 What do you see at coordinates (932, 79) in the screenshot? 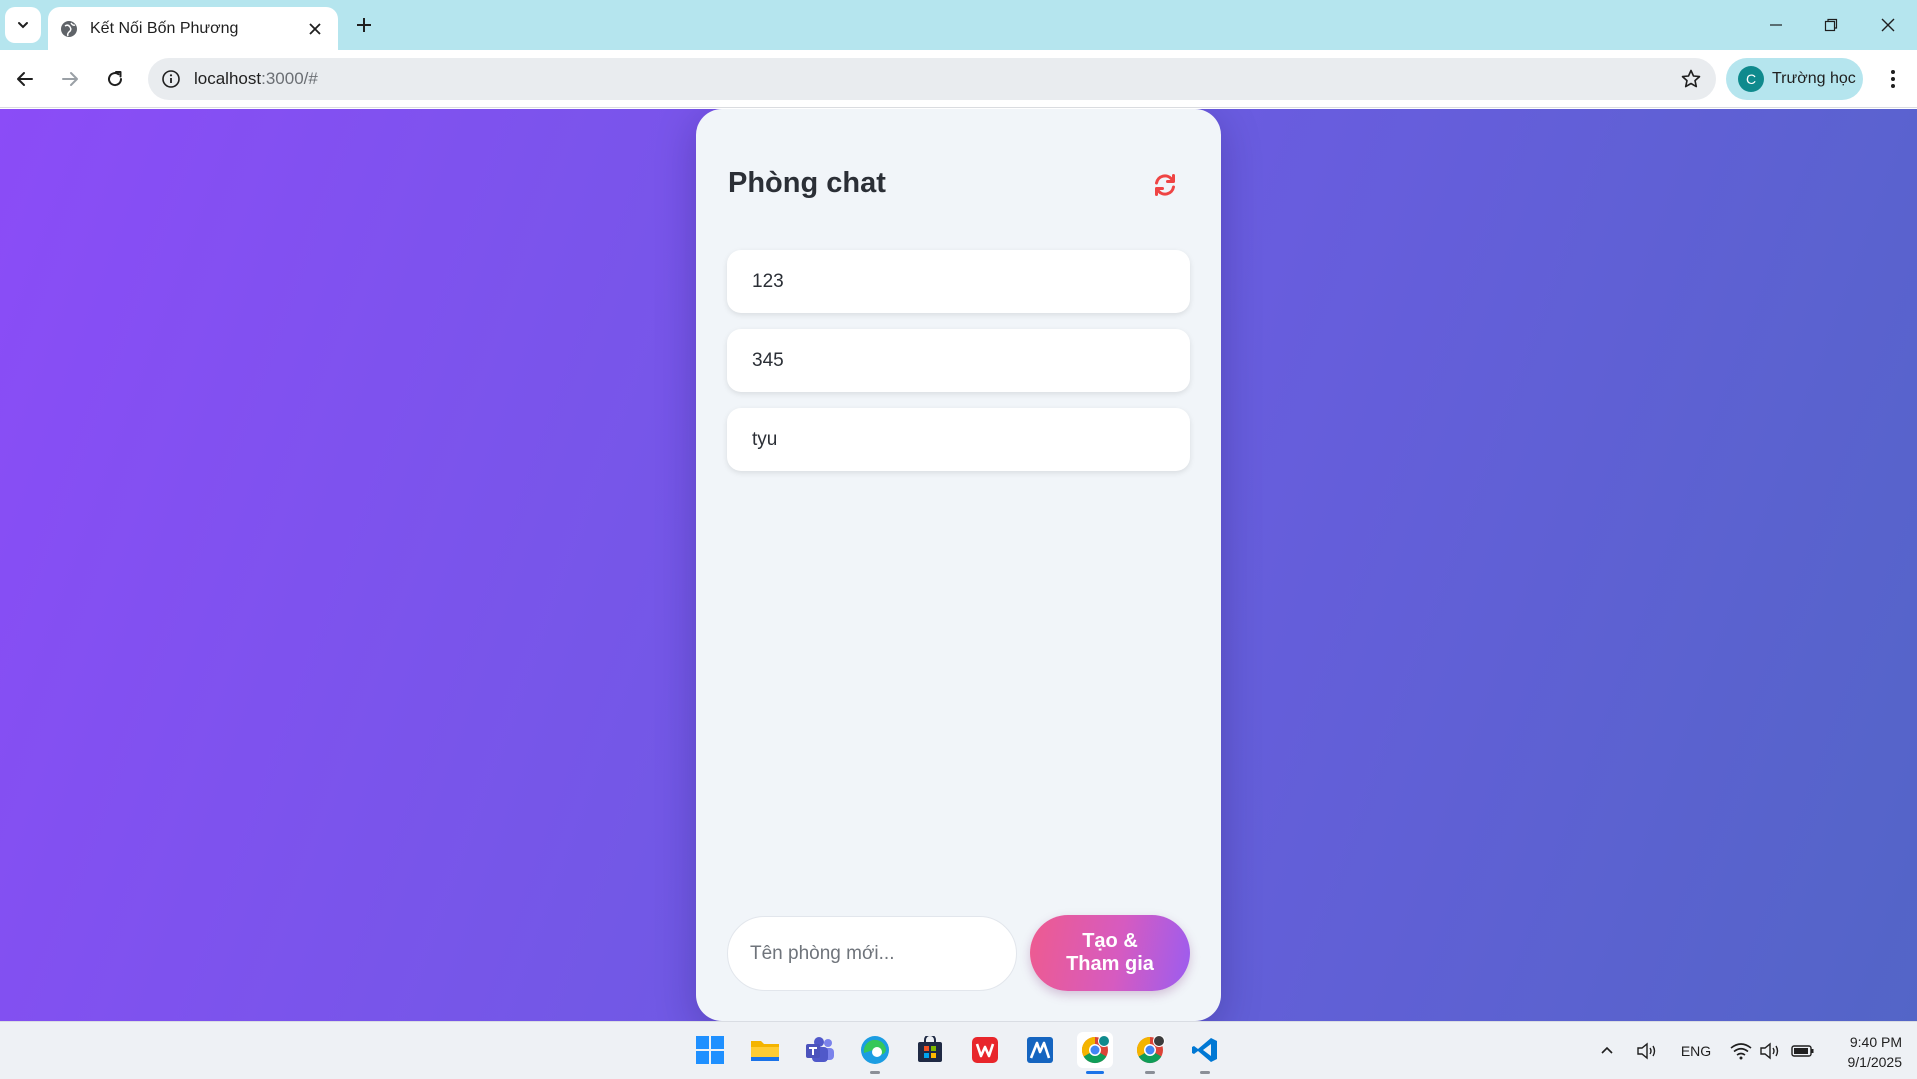
I see `address-bar: localhost:3000/#` at bounding box center [932, 79].